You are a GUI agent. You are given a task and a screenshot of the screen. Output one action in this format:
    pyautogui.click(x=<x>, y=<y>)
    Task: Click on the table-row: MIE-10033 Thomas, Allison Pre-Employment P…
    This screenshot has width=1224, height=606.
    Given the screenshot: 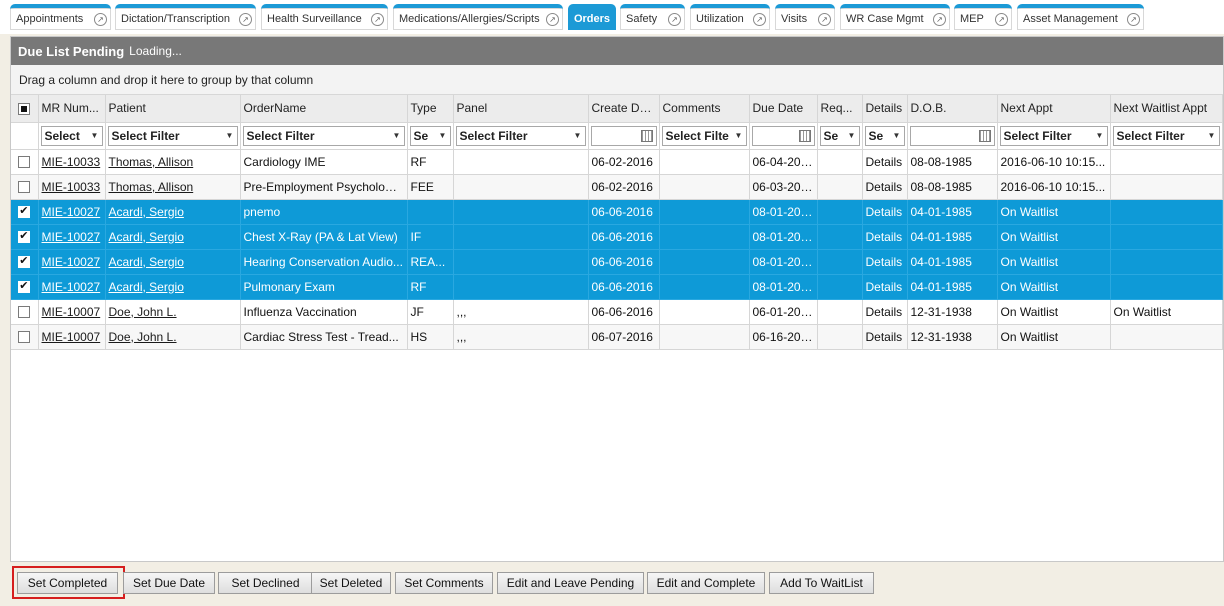 What is the action you would take?
    pyautogui.click(x=617, y=187)
    